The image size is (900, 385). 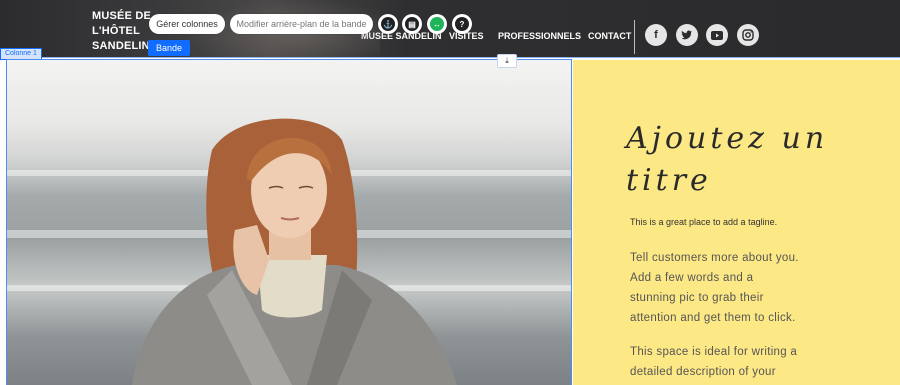 What do you see at coordinates (507, 61) in the screenshot?
I see `download-handle-icon: ⤓` at bounding box center [507, 61].